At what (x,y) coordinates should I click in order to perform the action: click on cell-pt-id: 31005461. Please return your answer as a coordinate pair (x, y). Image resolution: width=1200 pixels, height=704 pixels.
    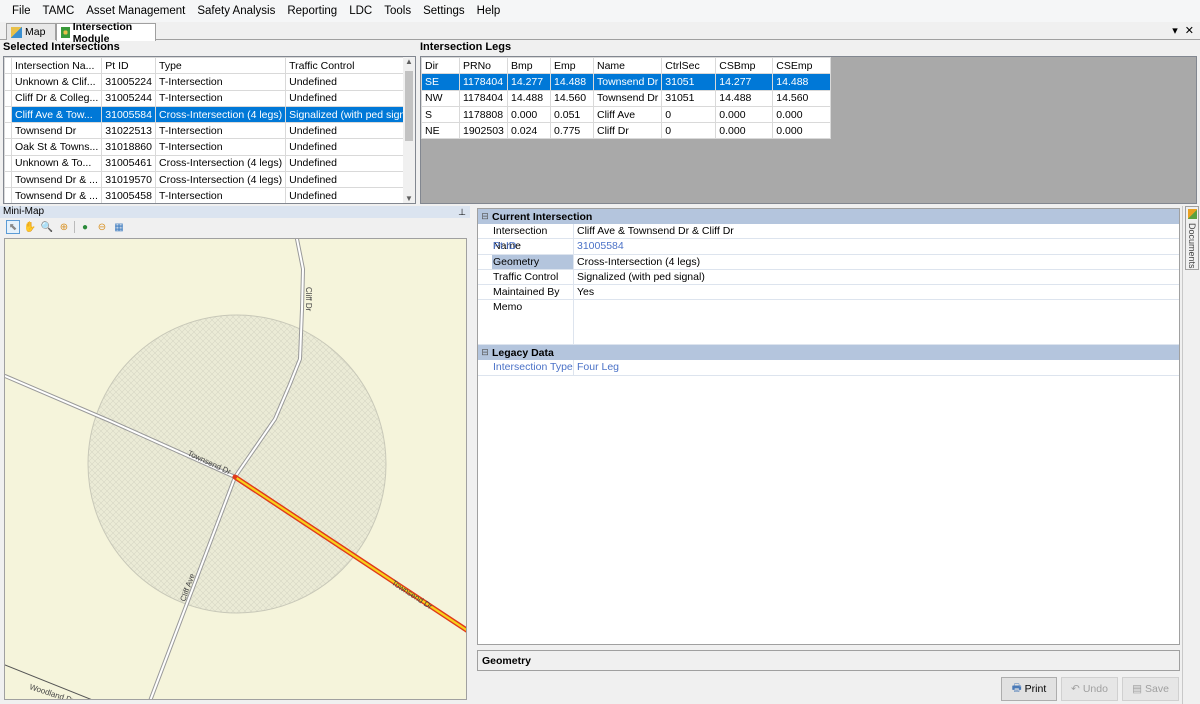
    Looking at the image, I should click on (128, 163).